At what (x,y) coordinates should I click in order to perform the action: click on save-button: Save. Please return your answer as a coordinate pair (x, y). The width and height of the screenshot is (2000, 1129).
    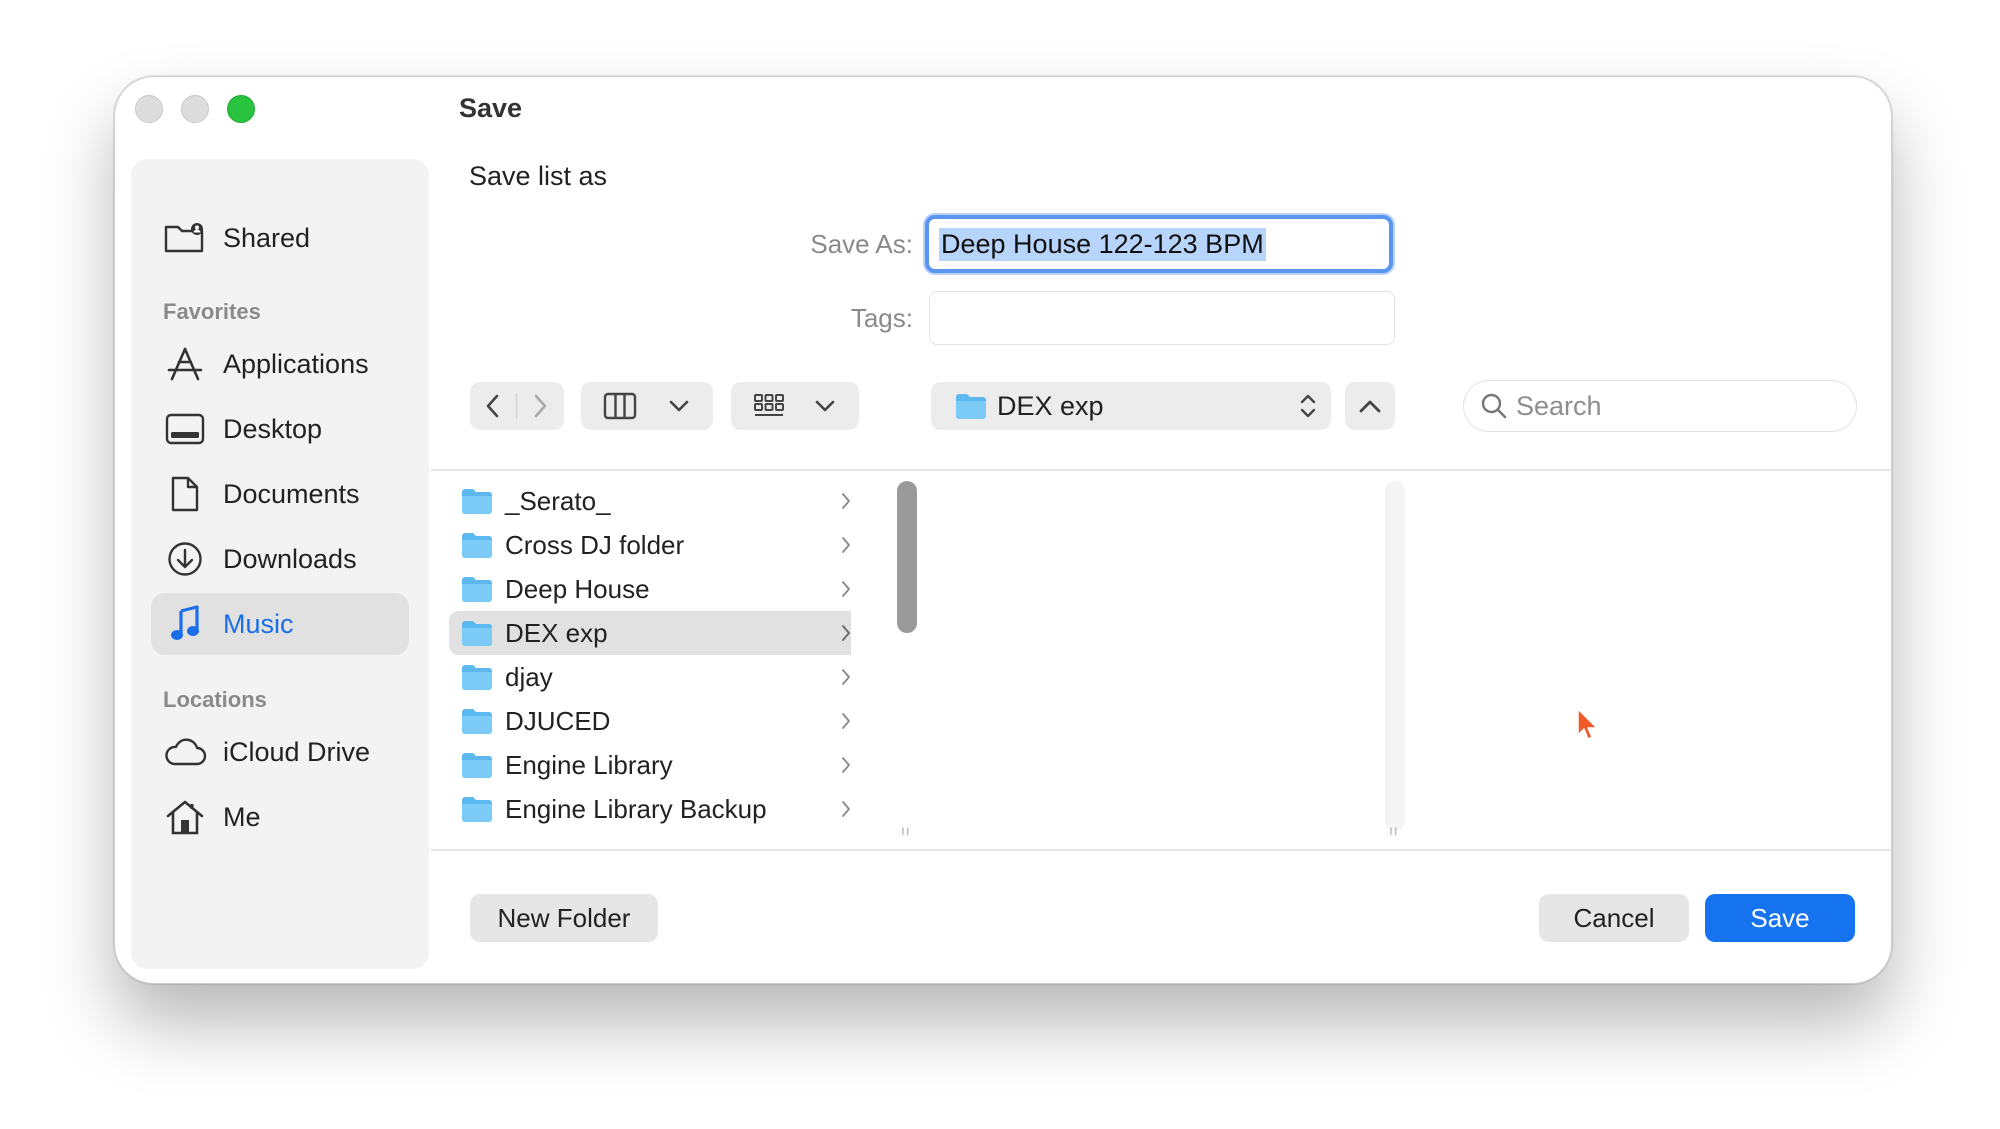
    Looking at the image, I should click on (1780, 918).